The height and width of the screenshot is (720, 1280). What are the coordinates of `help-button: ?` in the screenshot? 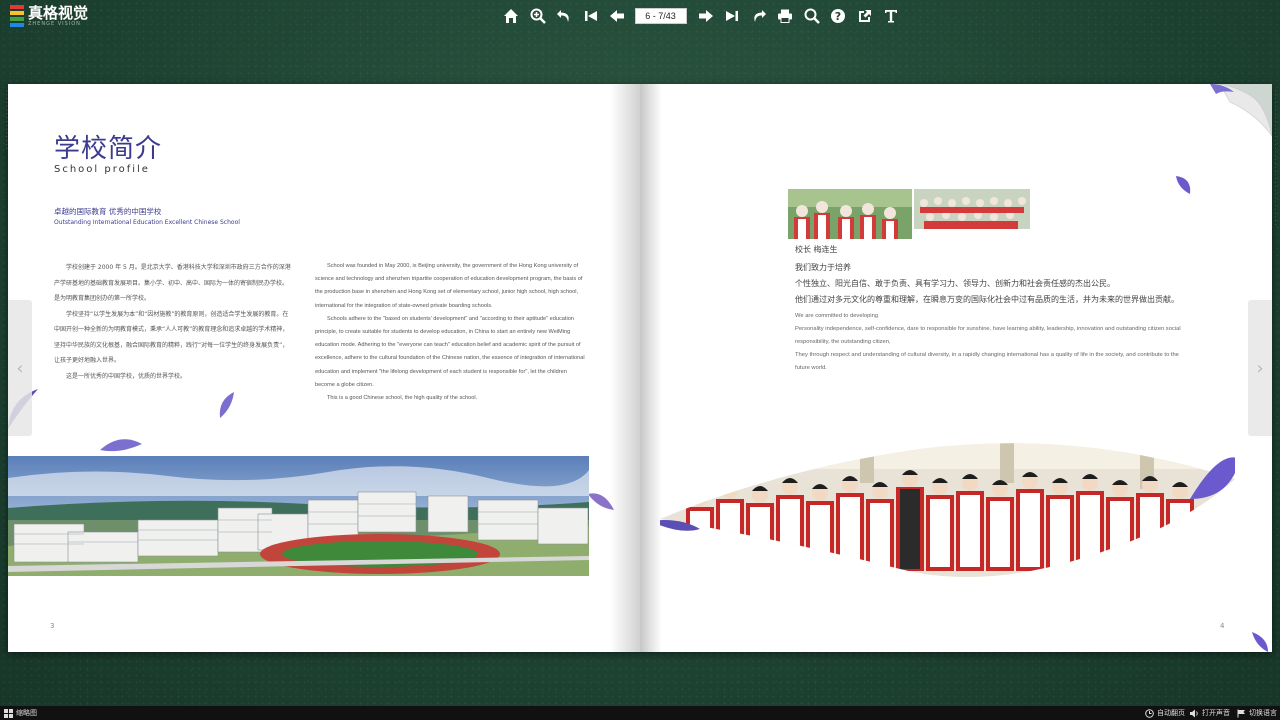 It's located at (838, 16).